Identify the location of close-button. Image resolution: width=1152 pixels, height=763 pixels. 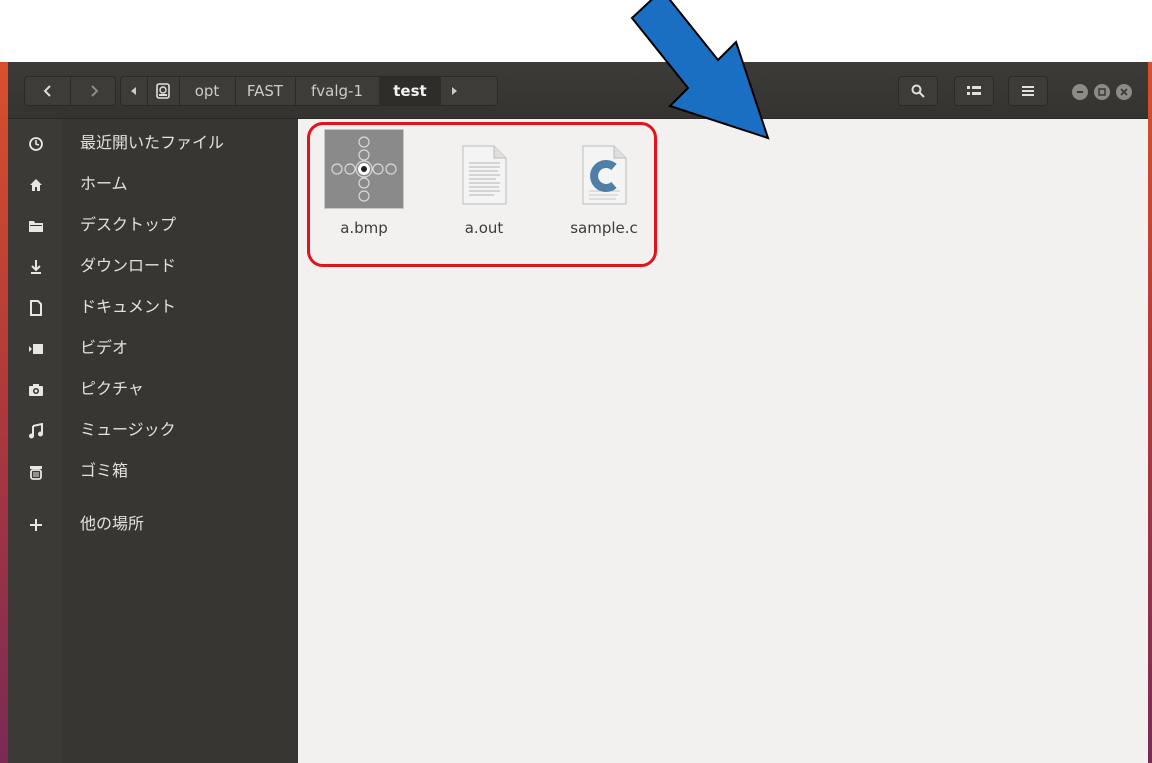
(1124, 92).